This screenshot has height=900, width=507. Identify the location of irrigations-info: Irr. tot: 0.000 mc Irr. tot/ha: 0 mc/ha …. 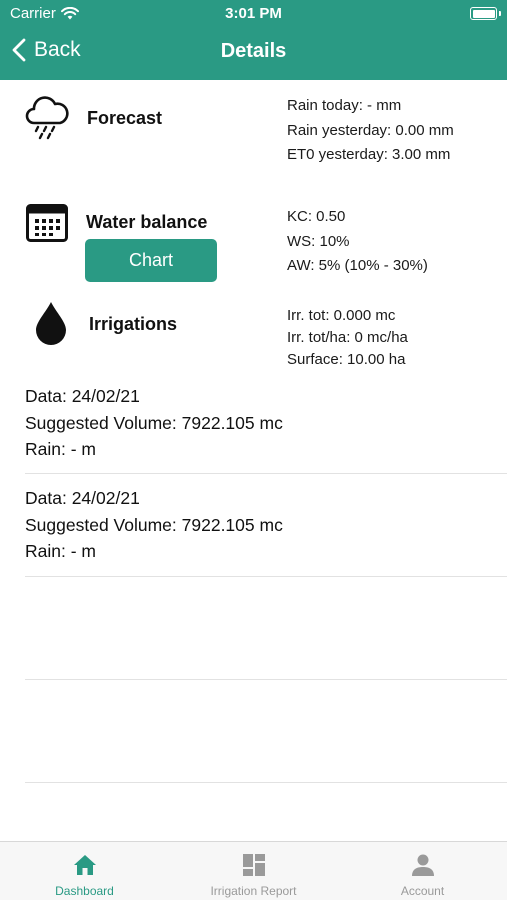
(347, 338).